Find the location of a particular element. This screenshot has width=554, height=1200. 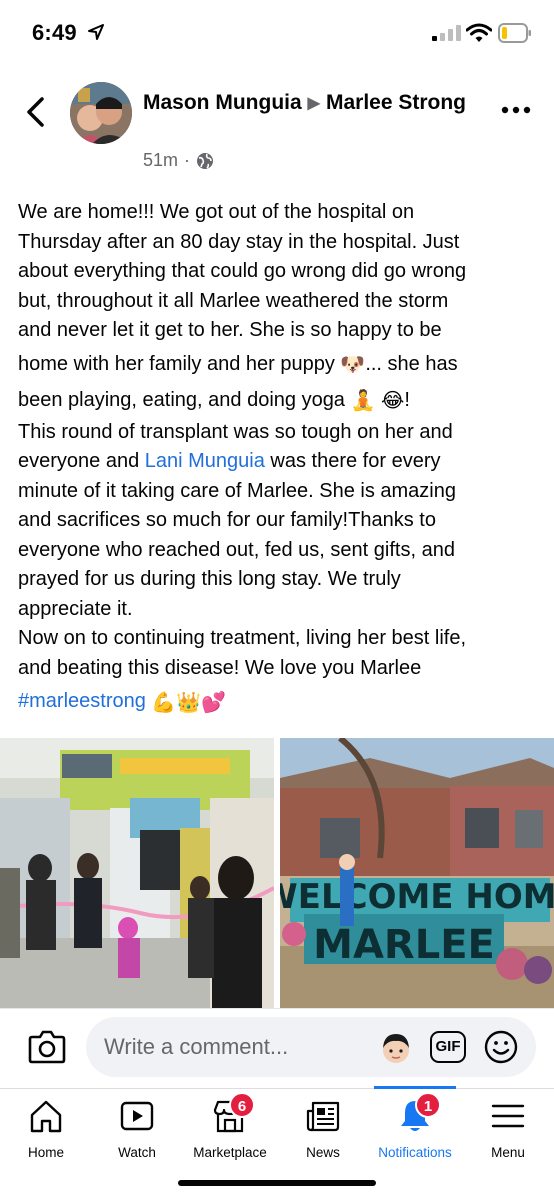

post-text-line: appreciate it. is located at coordinates (75, 608).